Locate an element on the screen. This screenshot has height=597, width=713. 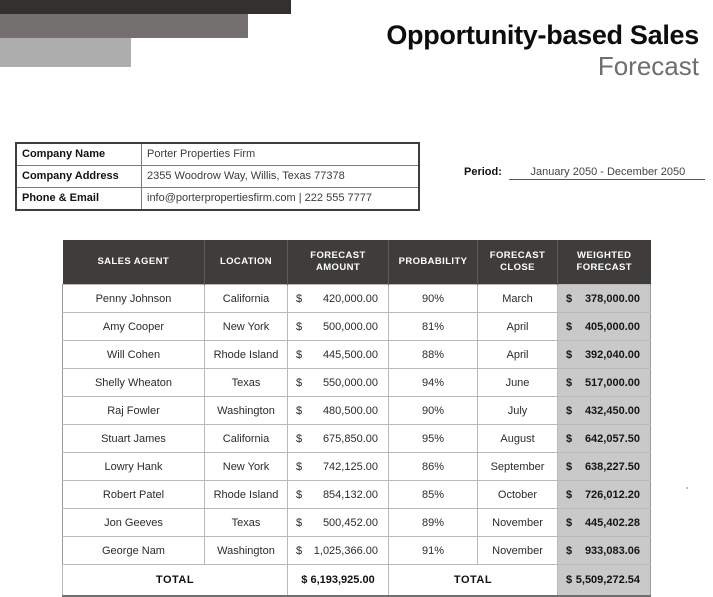
cell-weighted-forecast-amount: 405,000.00 is located at coordinates (612, 326).